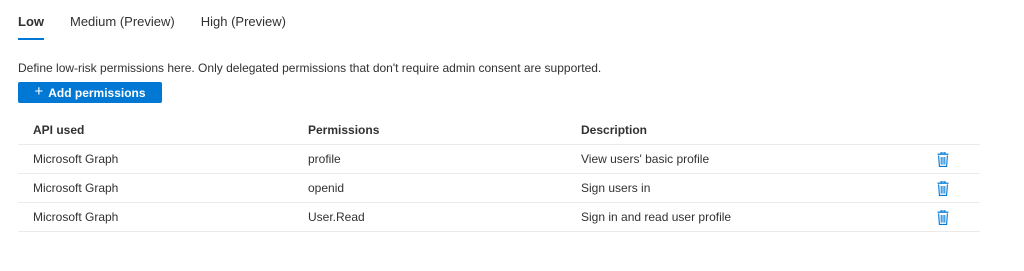 The width and height of the screenshot is (1024, 271). I want to click on add-permissions-button: + Add permissions, so click(90, 92).